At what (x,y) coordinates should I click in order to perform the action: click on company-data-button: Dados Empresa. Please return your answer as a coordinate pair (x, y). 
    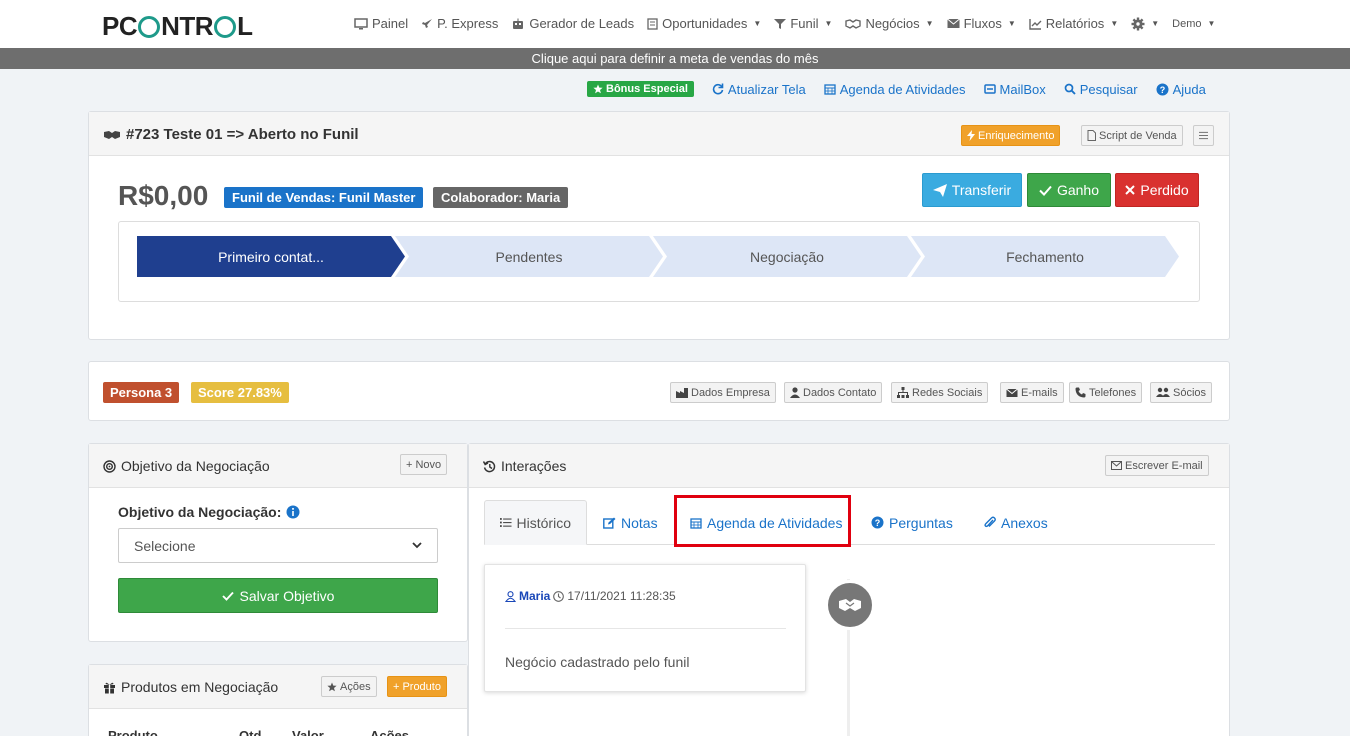
    Looking at the image, I should click on (723, 392).